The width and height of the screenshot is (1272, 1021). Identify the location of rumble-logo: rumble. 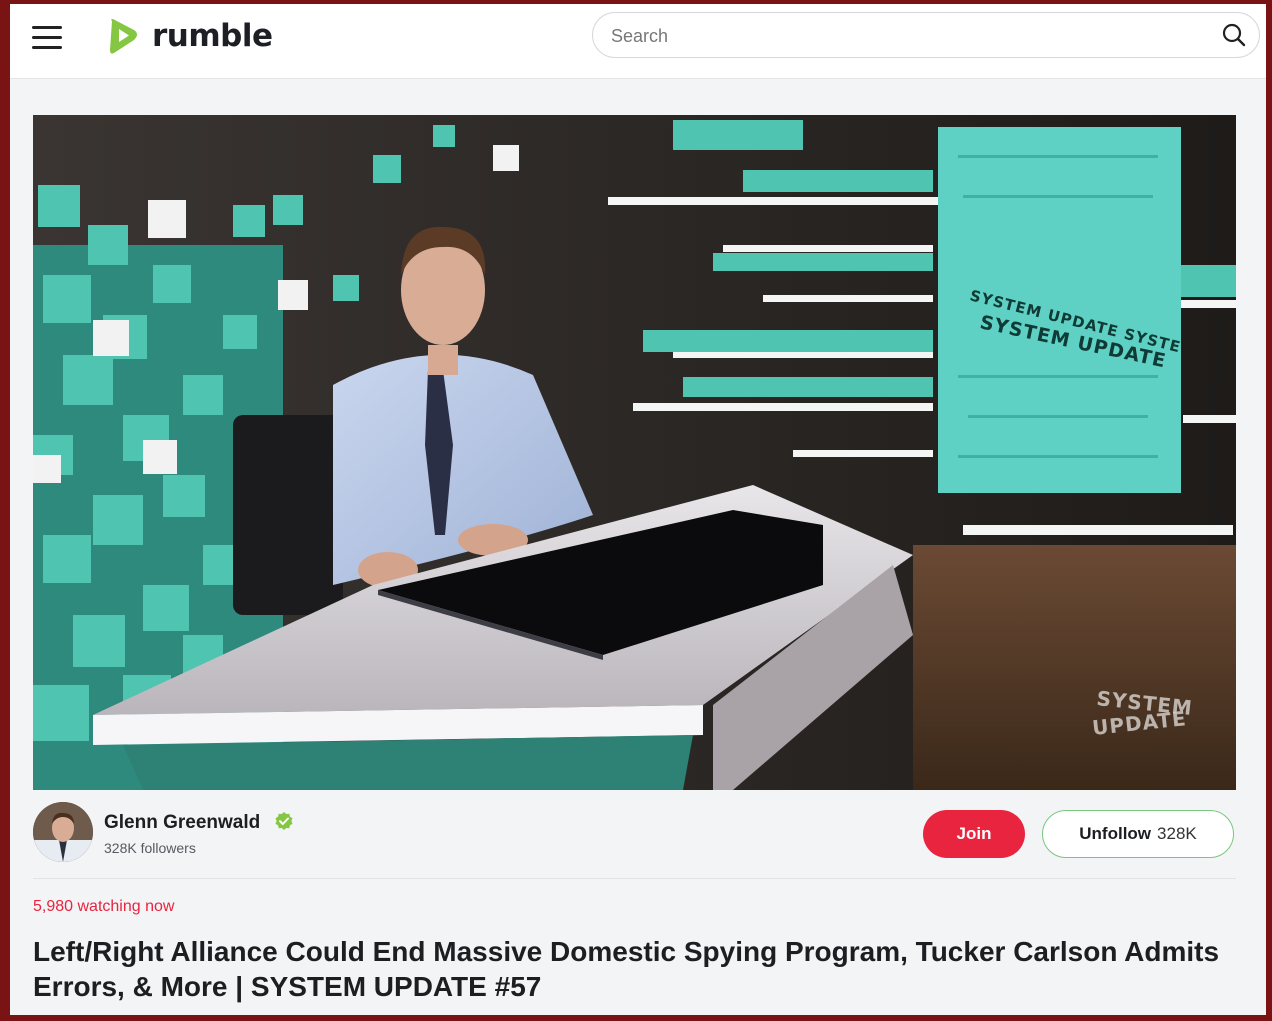
(188, 36).